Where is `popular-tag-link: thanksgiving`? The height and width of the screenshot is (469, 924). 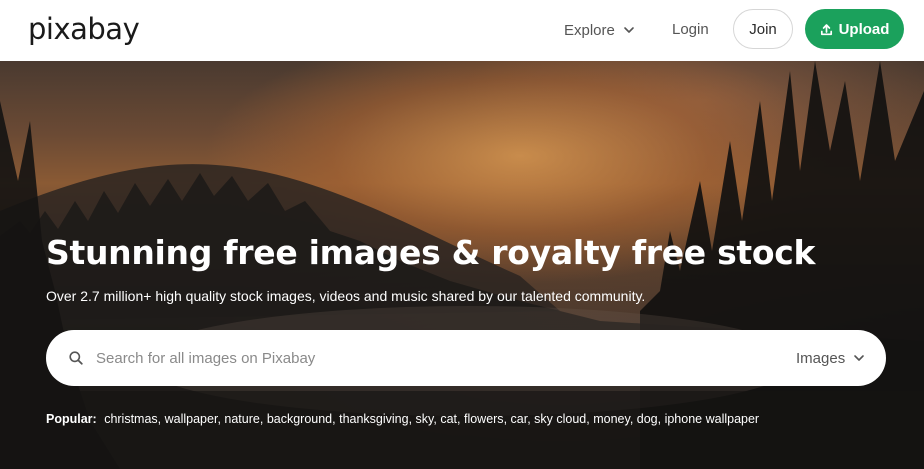
popular-tag-link: thanksgiving is located at coordinates (374, 419).